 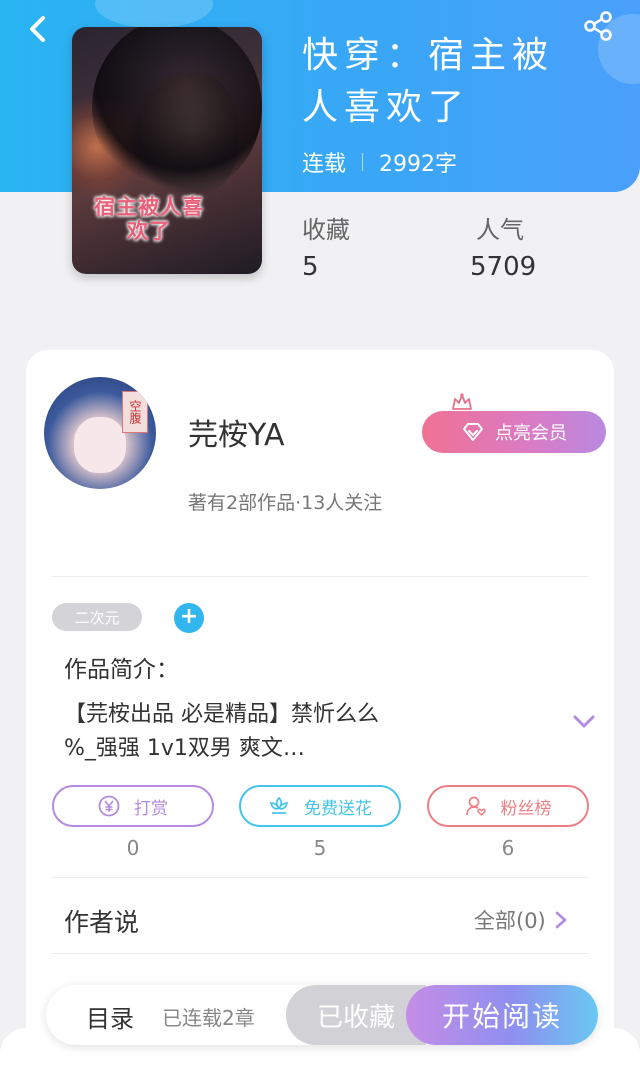 I want to click on chevron-down-icon, so click(x=584, y=722).